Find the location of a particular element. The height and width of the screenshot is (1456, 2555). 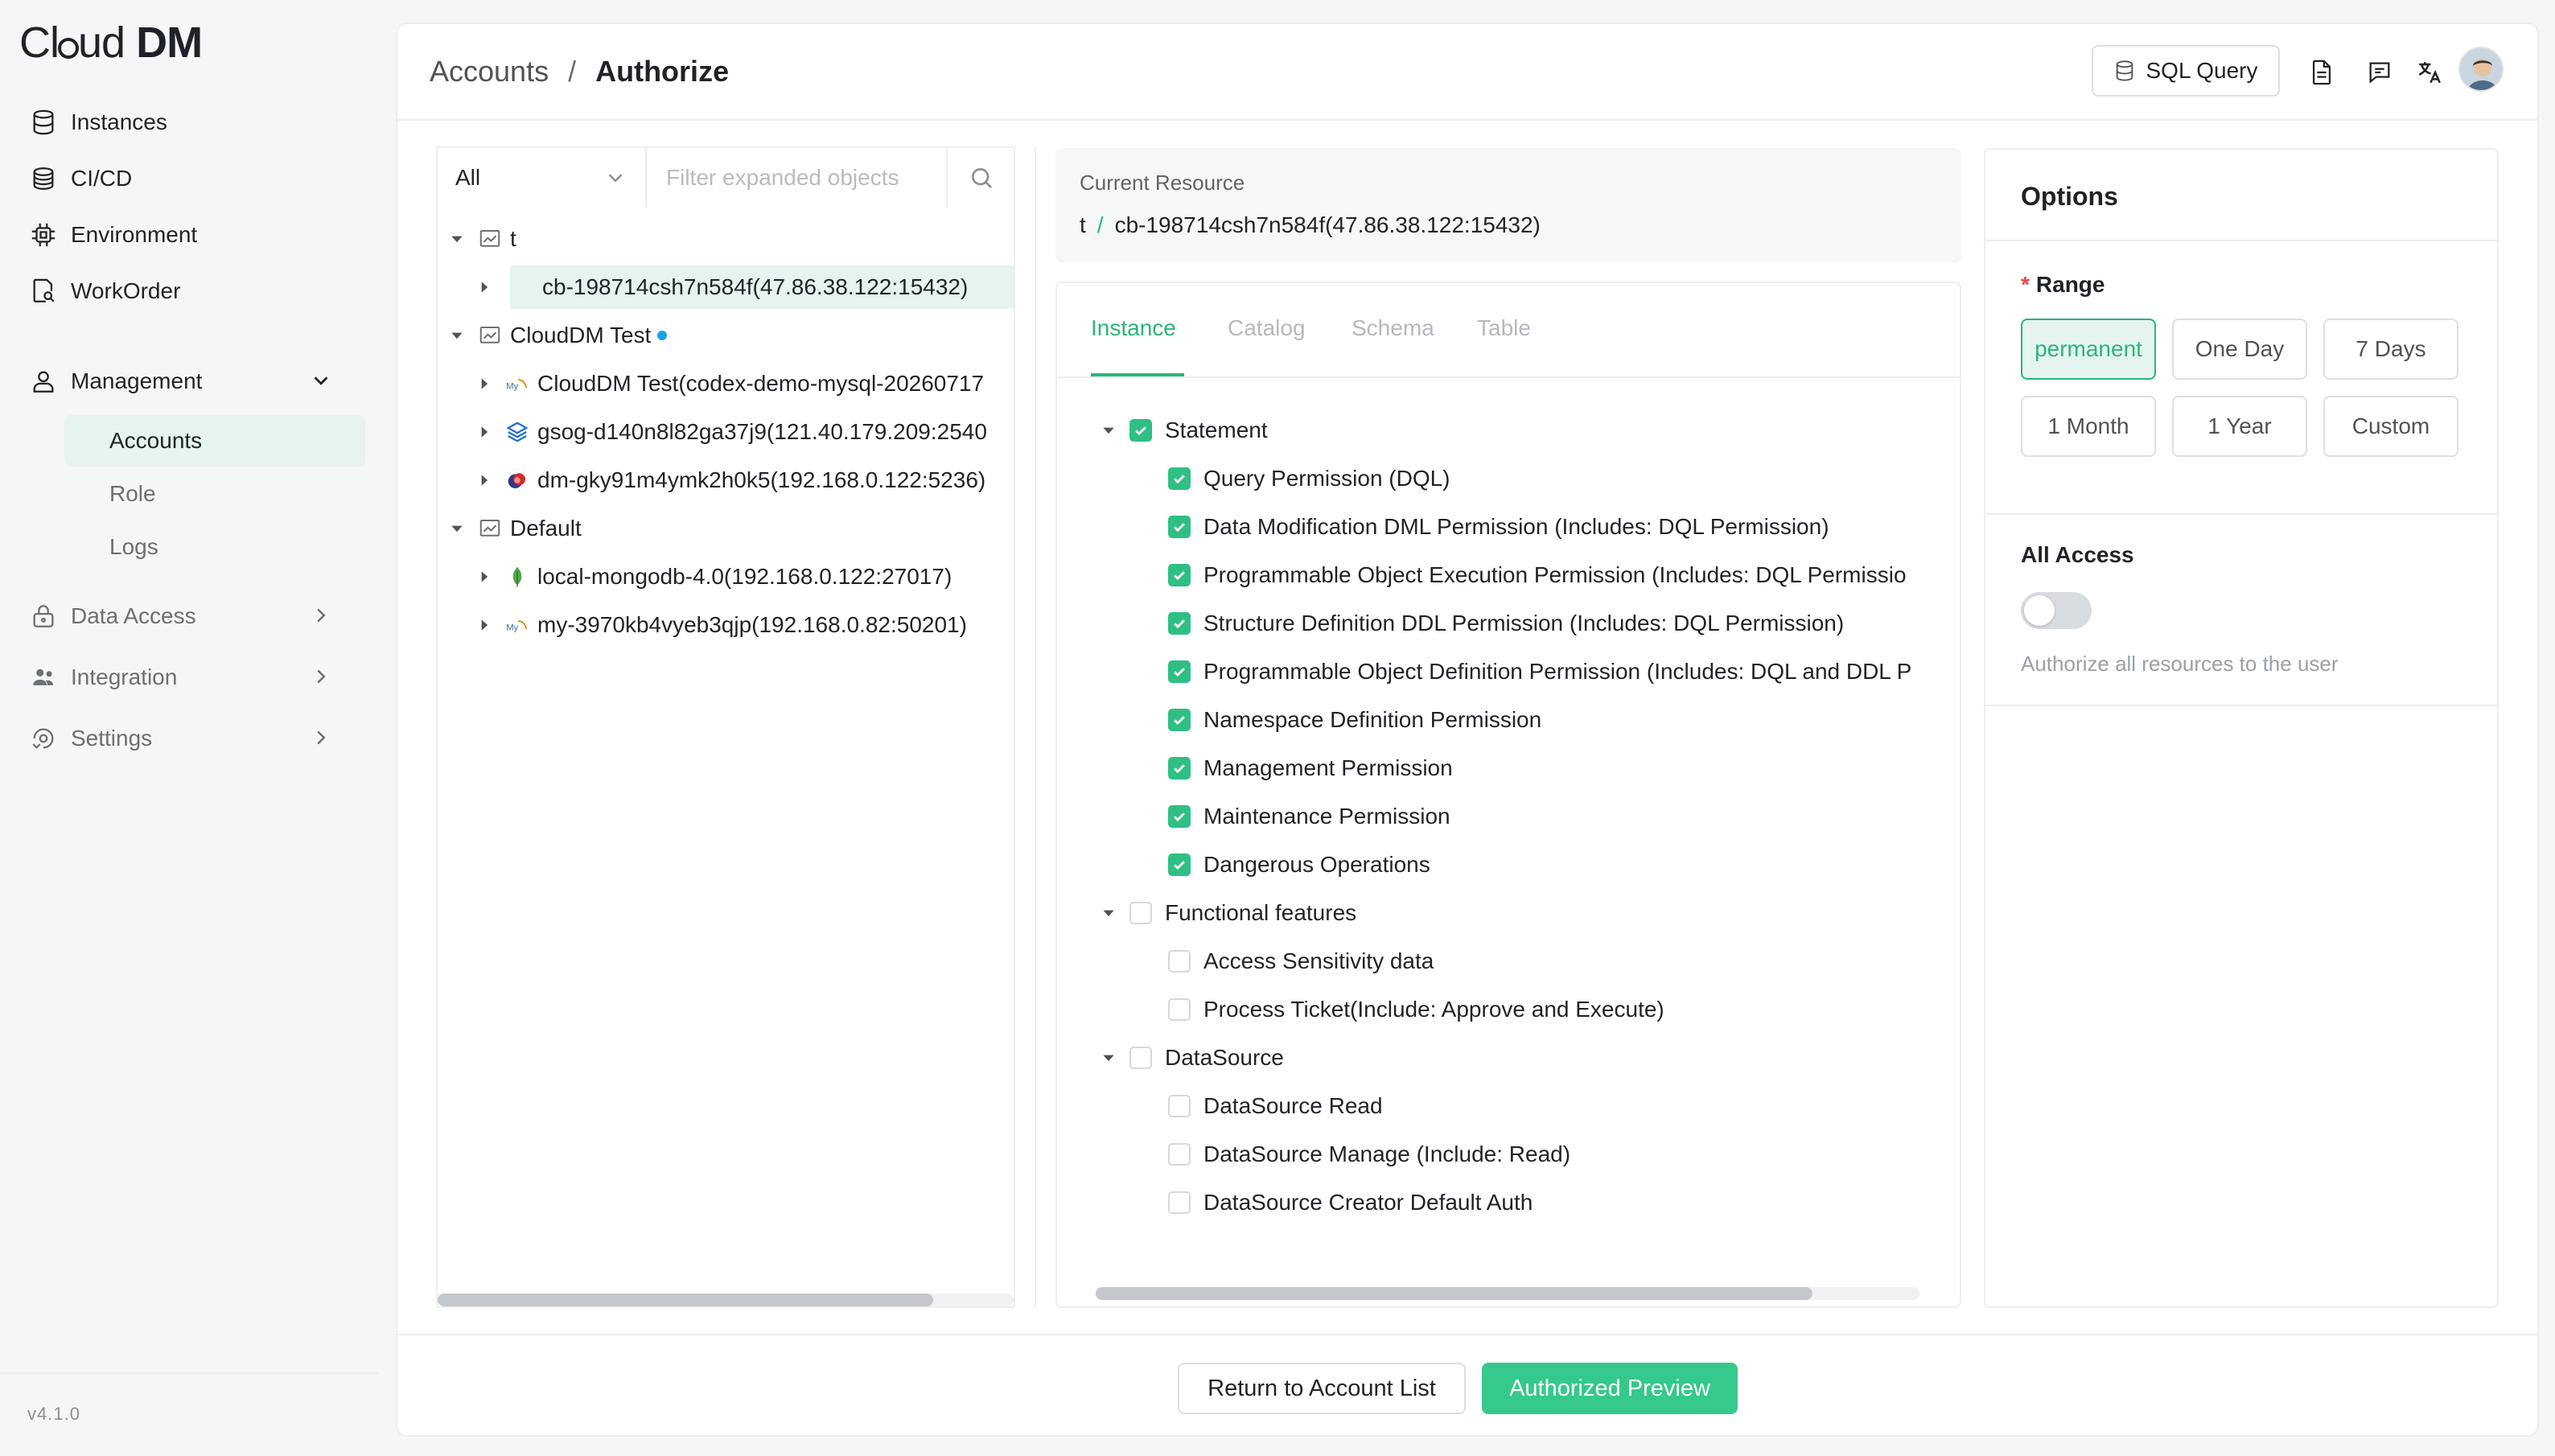

range-option-1-month: 1 Month is located at coordinates (2088, 426).